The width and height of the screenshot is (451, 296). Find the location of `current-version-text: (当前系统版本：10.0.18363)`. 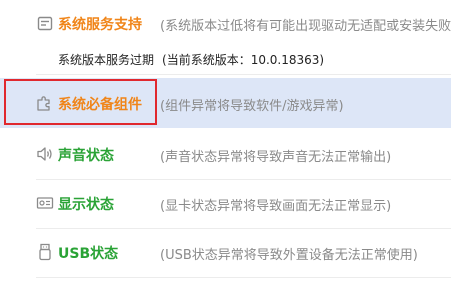

current-version-text: (当前系统版本：10.0.18363) is located at coordinates (243, 60).